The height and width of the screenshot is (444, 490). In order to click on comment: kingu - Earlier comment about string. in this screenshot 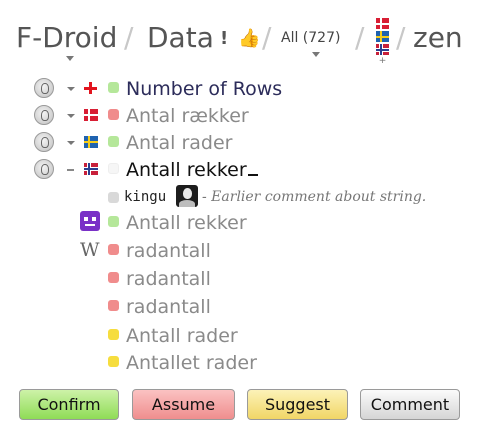, I will do `click(245, 197)`.